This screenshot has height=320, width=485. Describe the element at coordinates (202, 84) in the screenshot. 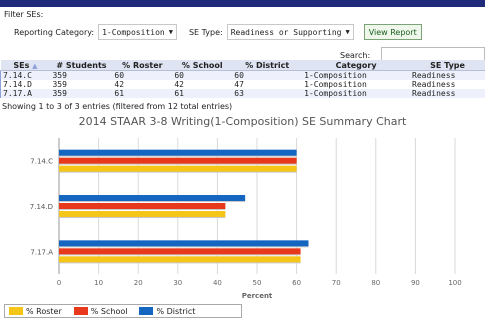

I see `cell-school: 42` at that location.